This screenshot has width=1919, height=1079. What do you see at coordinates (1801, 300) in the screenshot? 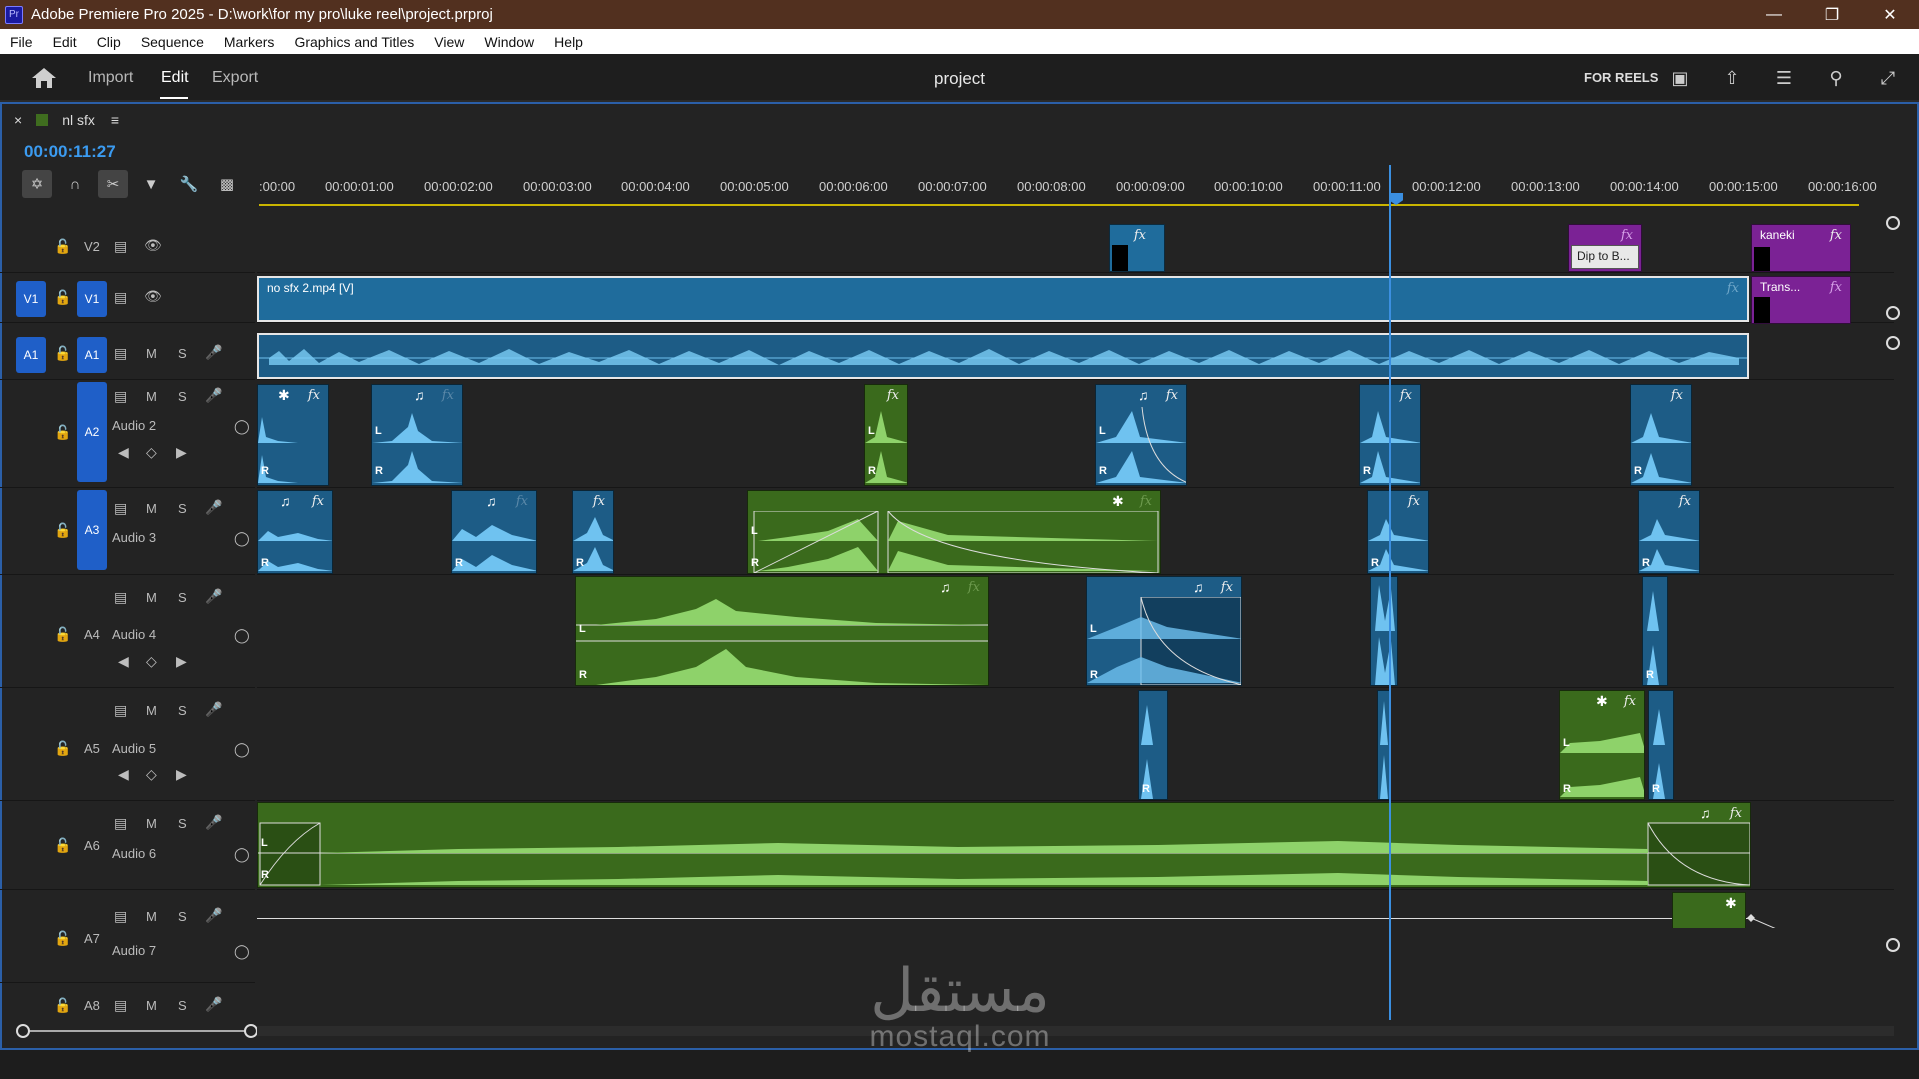
I see `graphic-clip-trans: Trans... fx` at bounding box center [1801, 300].